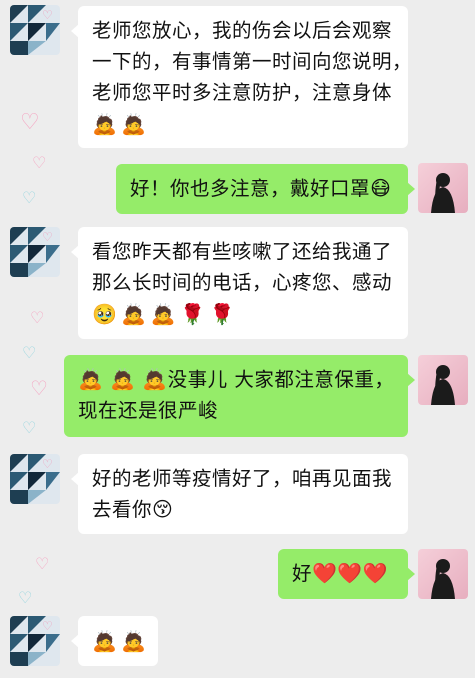  I want to click on message-line: 去看你😚, so click(243, 509).